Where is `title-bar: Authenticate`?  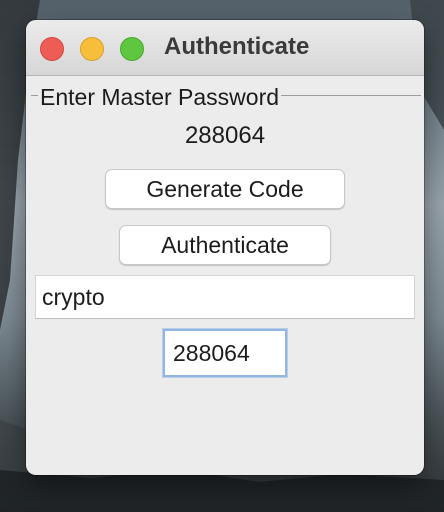
title-bar: Authenticate is located at coordinates (225, 48).